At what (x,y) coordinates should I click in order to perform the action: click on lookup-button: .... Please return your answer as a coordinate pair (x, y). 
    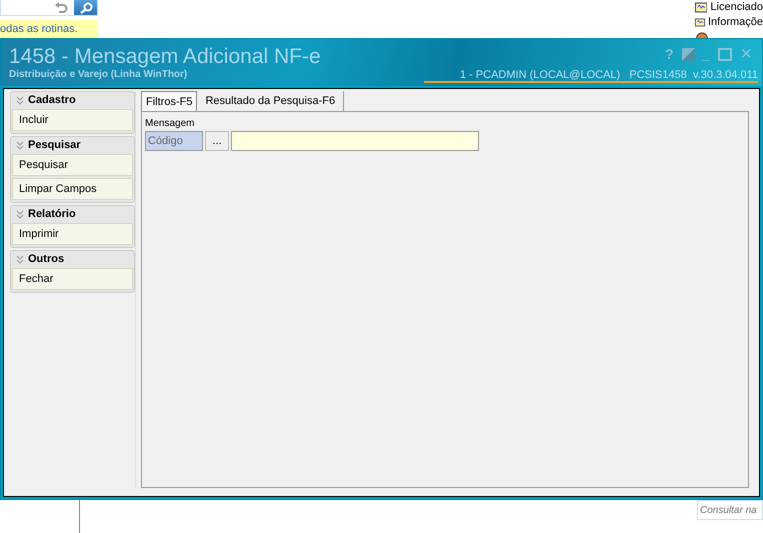
    Looking at the image, I should click on (217, 141).